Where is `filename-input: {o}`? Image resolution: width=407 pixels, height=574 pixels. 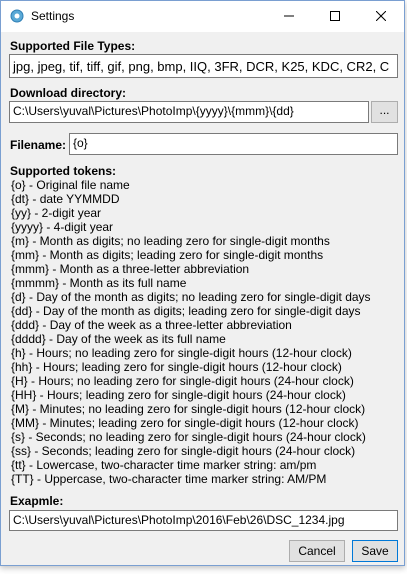 filename-input: {o} is located at coordinates (233, 144).